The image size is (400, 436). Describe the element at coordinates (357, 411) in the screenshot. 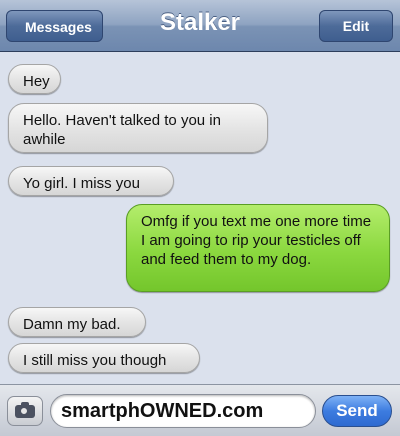

I see `send-button: Send` at that location.